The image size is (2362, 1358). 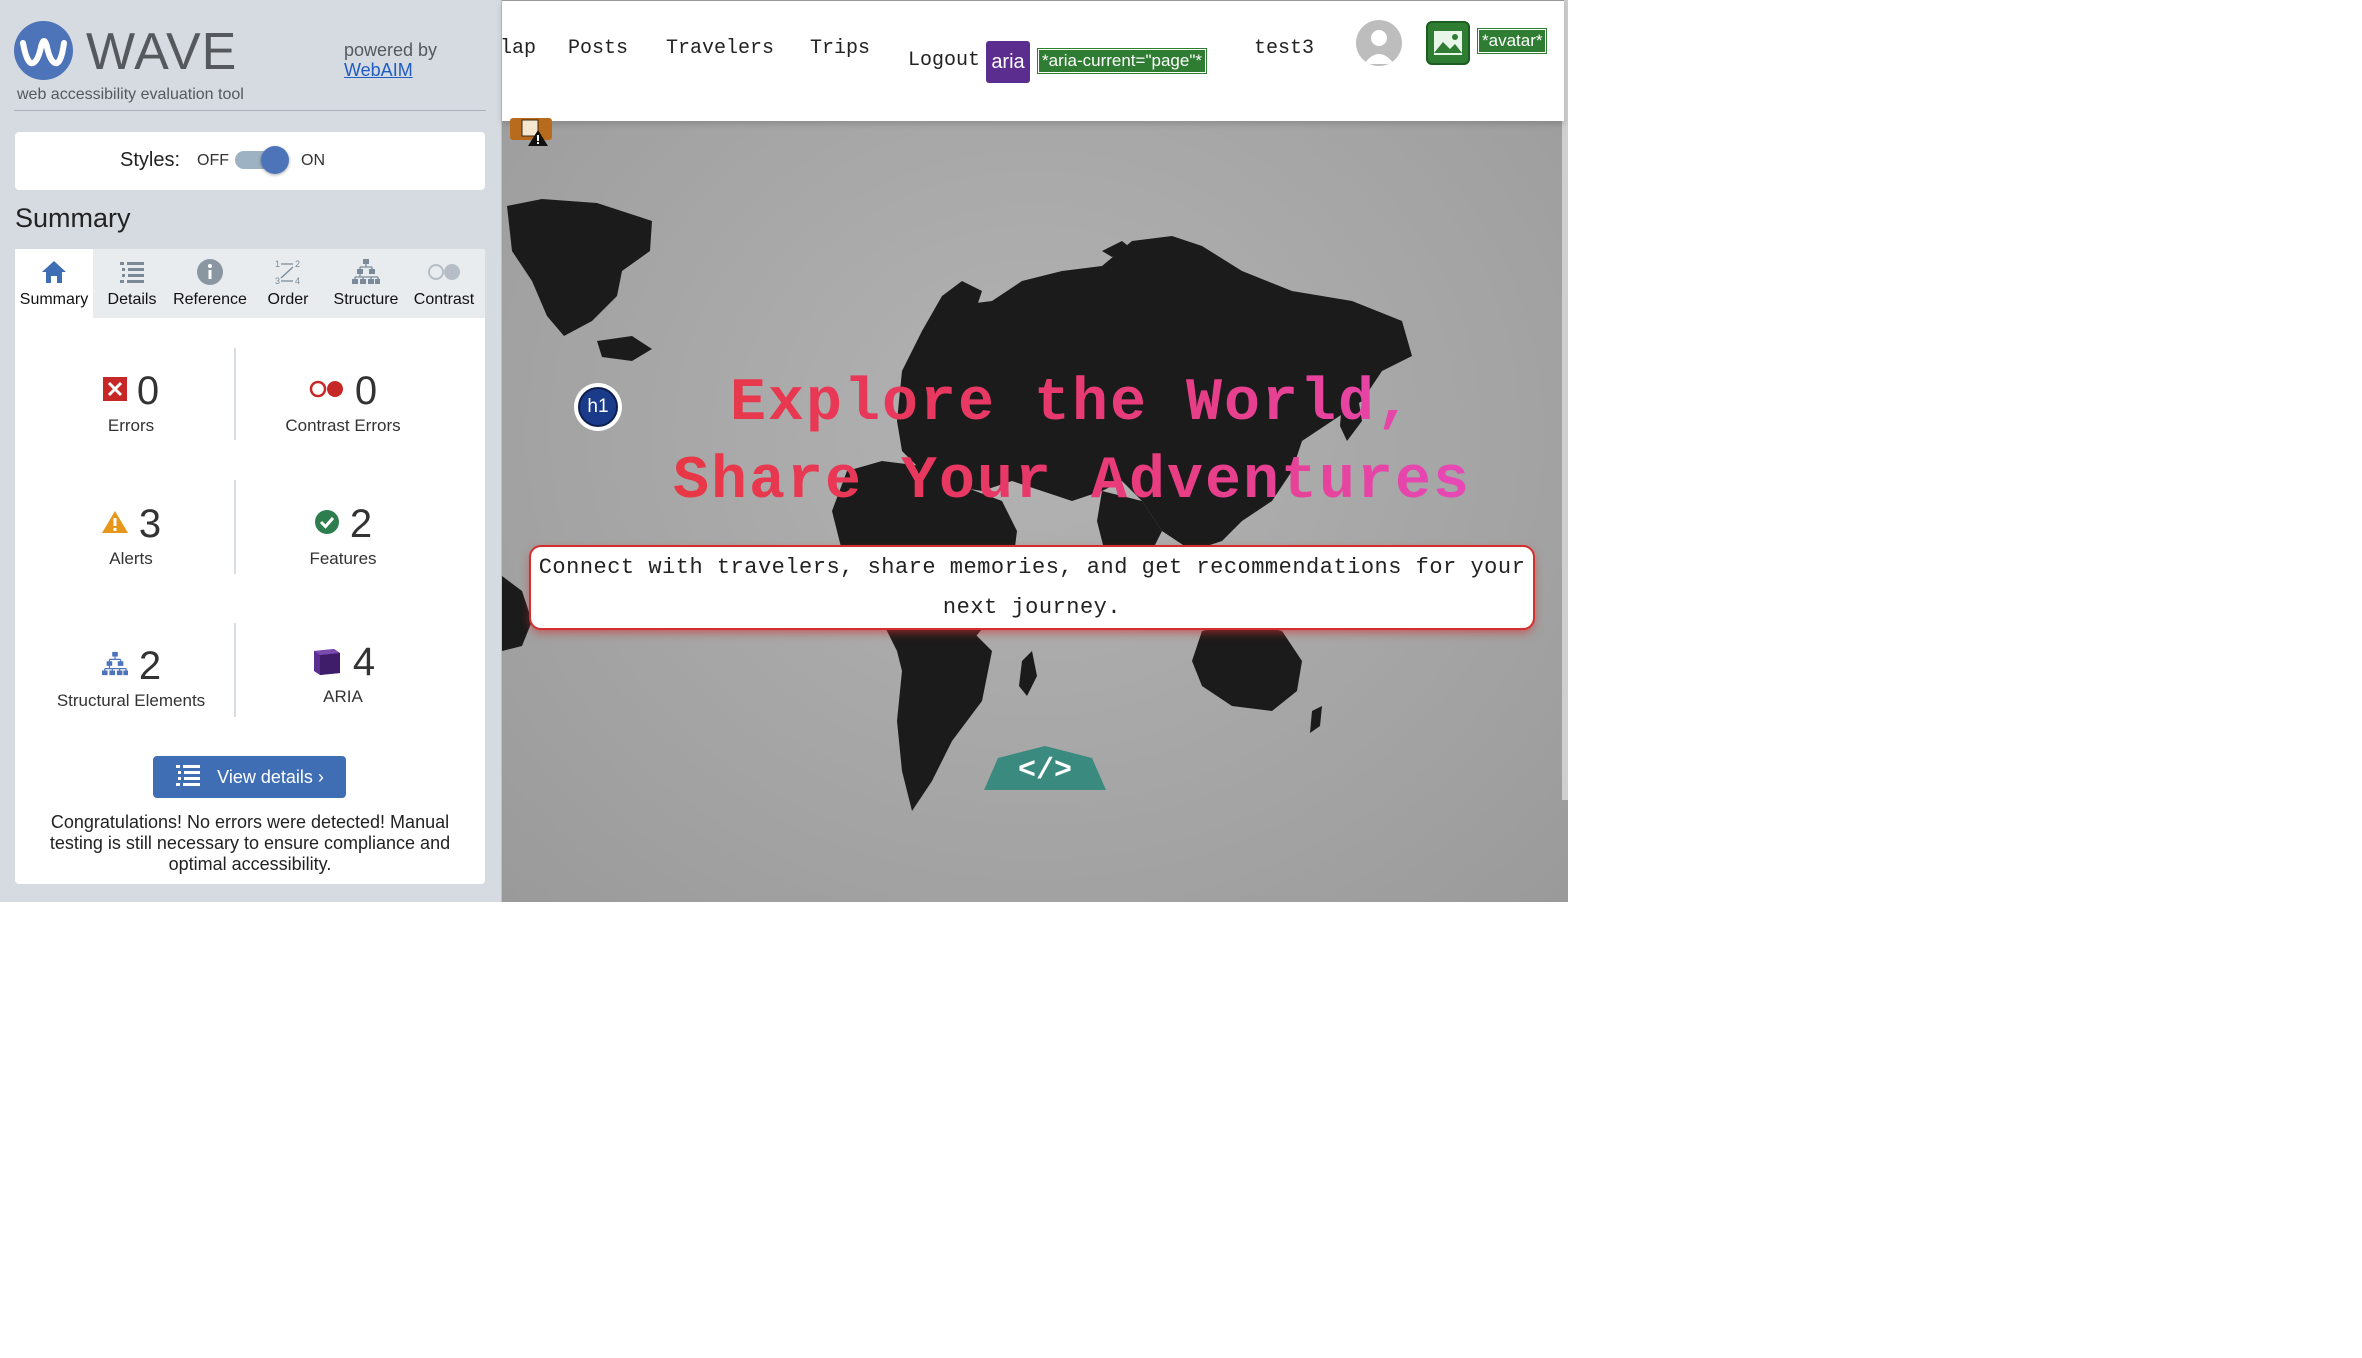 I want to click on alerts-count: 3, so click(x=150, y=524).